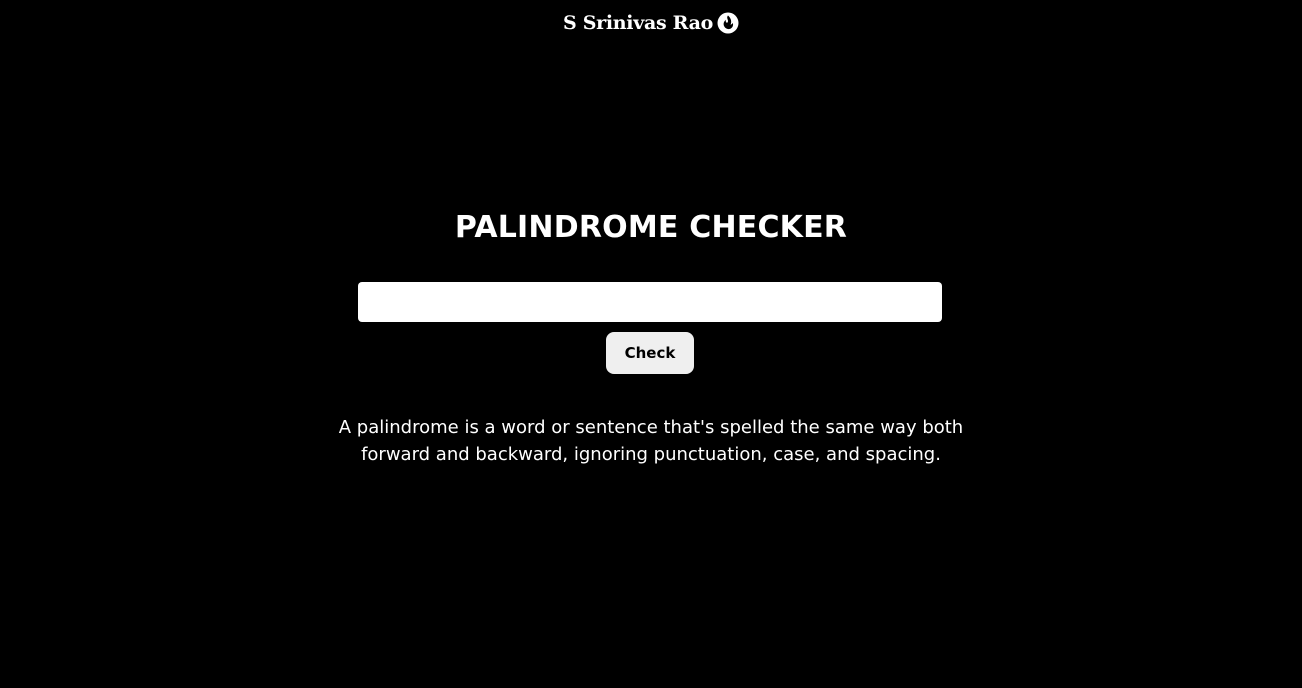 The width and height of the screenshot is (1302, 688). Describe the element at coordinates (650, 302) in the screenshot. I see `palindrome-text-input` at that location.